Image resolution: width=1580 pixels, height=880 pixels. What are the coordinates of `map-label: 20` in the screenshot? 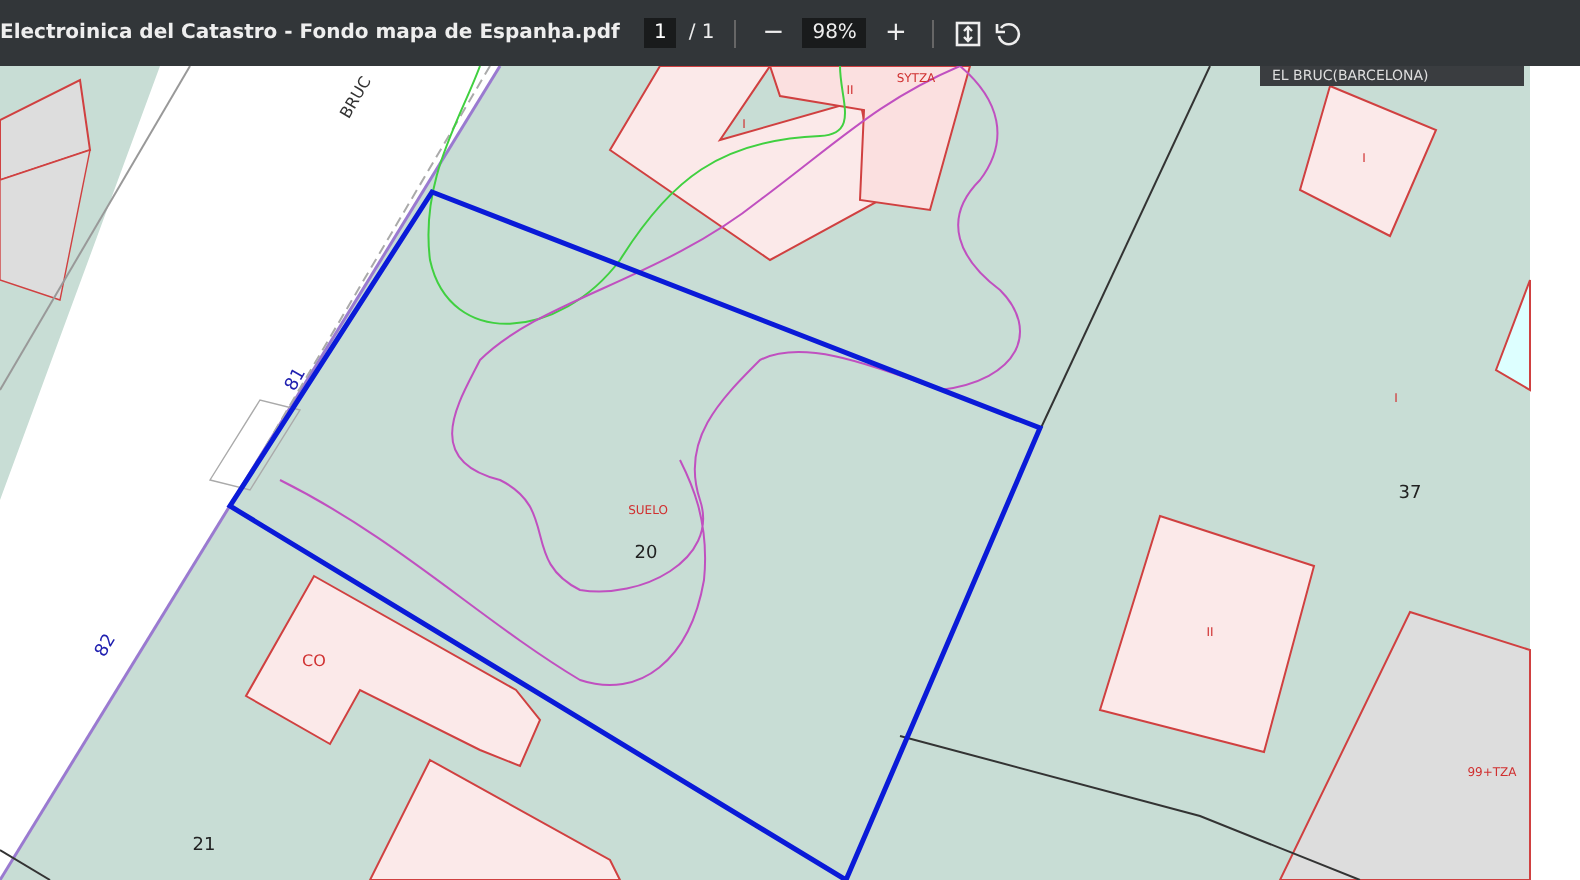 It's located at (646, 554).